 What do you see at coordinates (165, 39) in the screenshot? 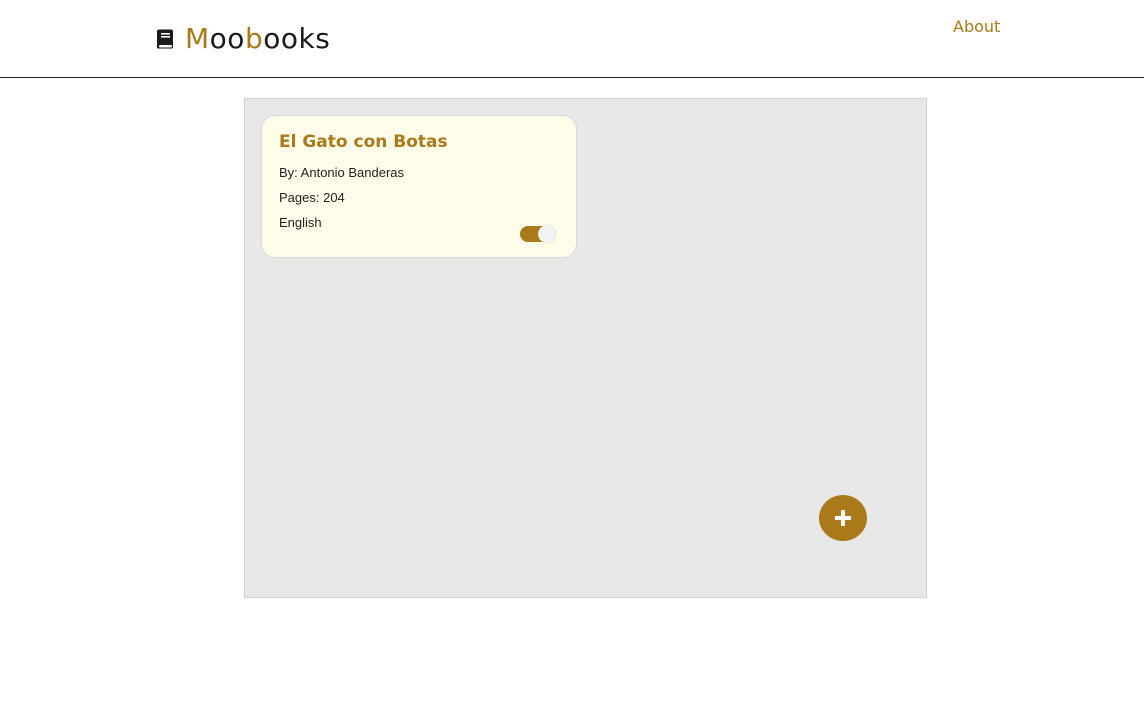
I see `book-icon` at bounding box center [165, 39].